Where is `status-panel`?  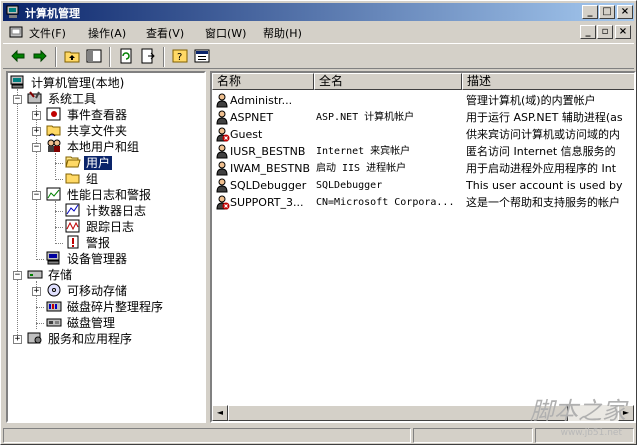 status-panel is located at coordinates (473, 435).